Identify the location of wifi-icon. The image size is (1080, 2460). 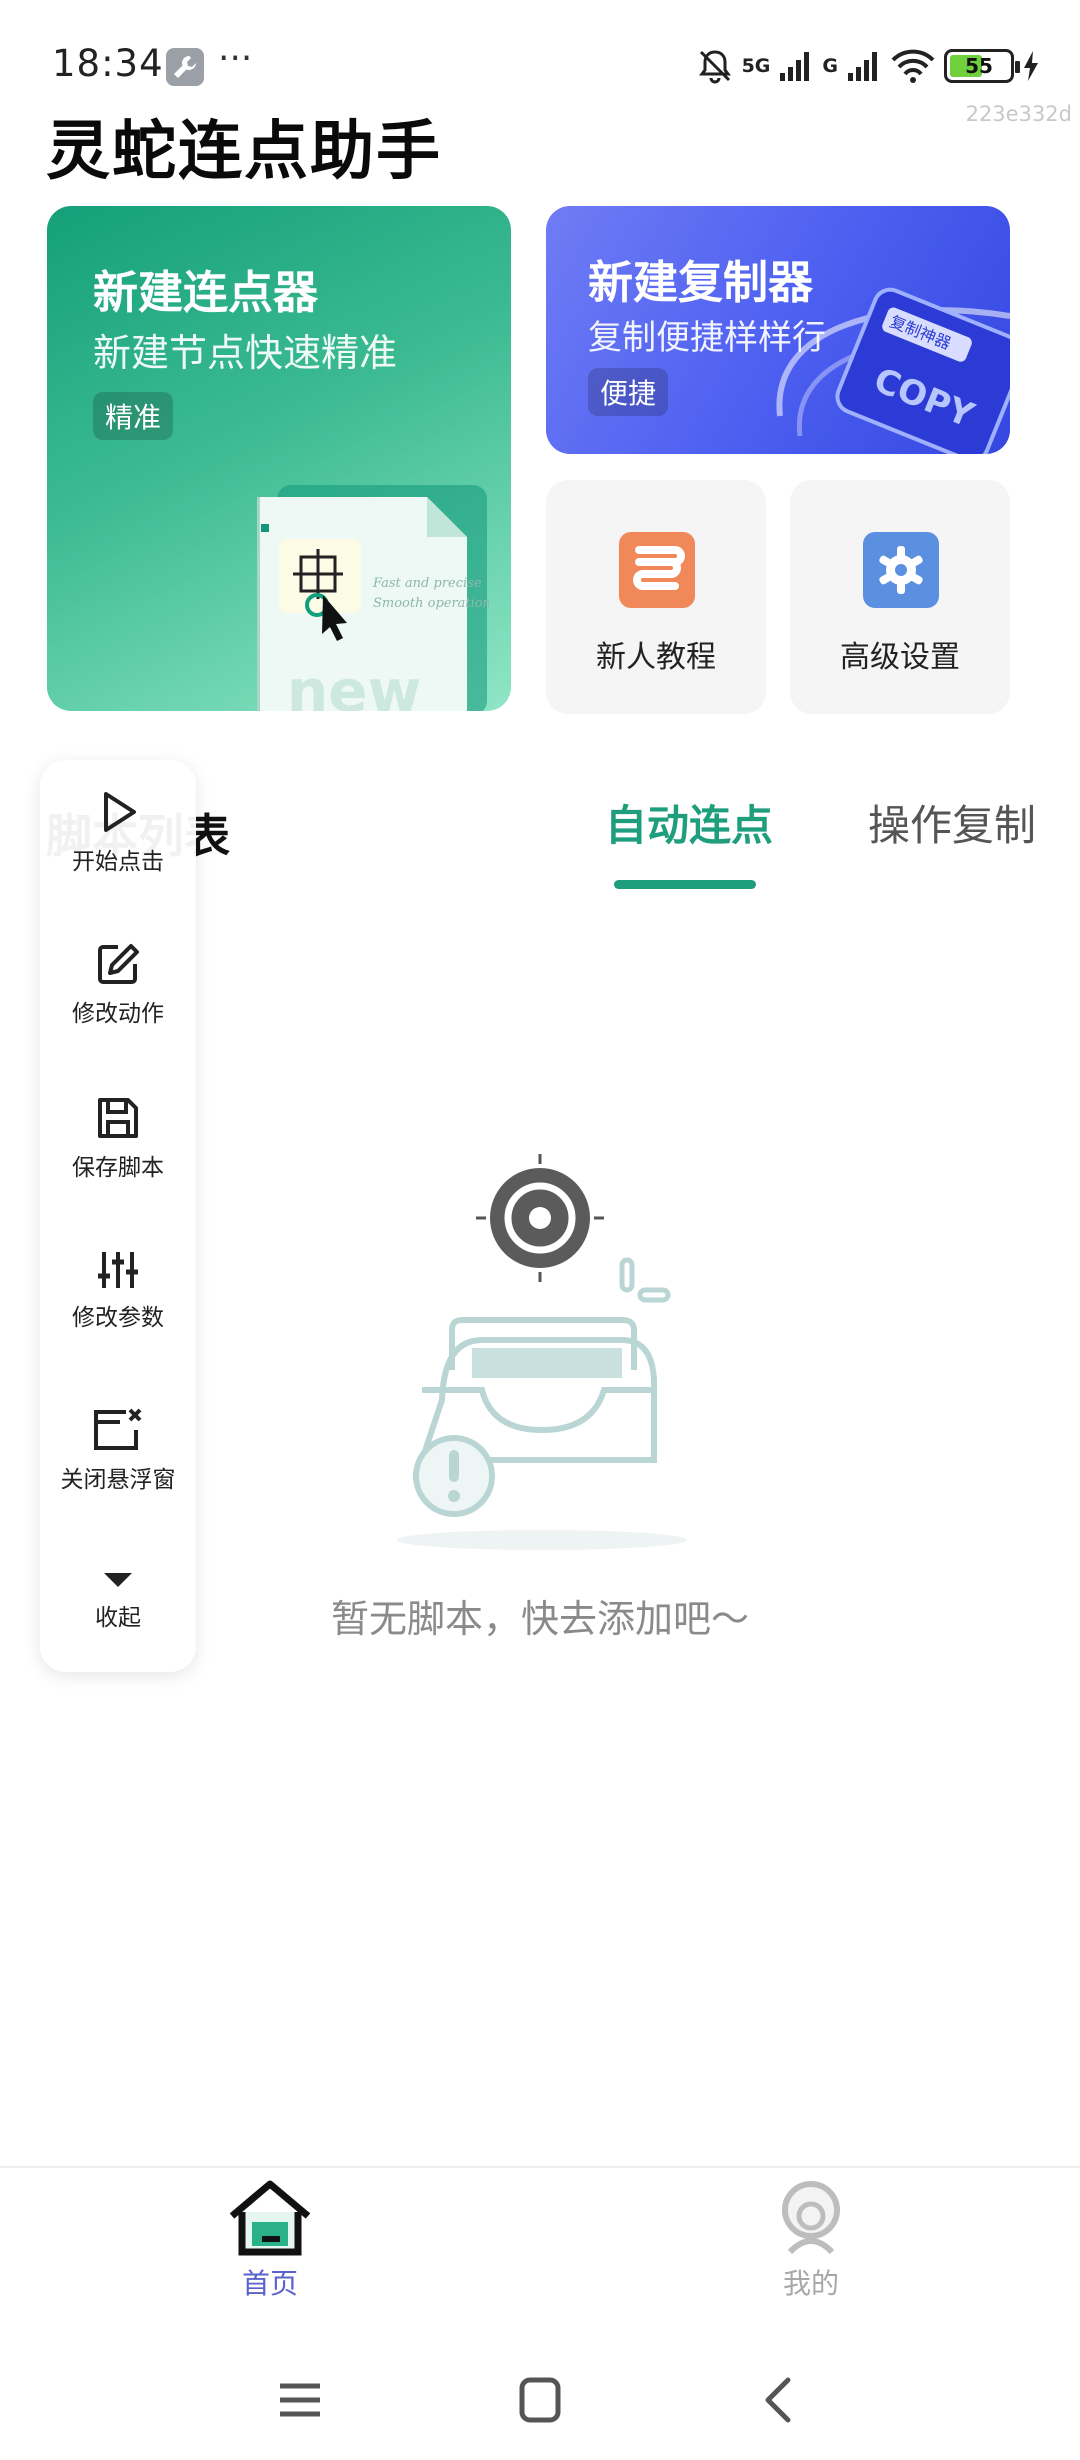
(913, 66).